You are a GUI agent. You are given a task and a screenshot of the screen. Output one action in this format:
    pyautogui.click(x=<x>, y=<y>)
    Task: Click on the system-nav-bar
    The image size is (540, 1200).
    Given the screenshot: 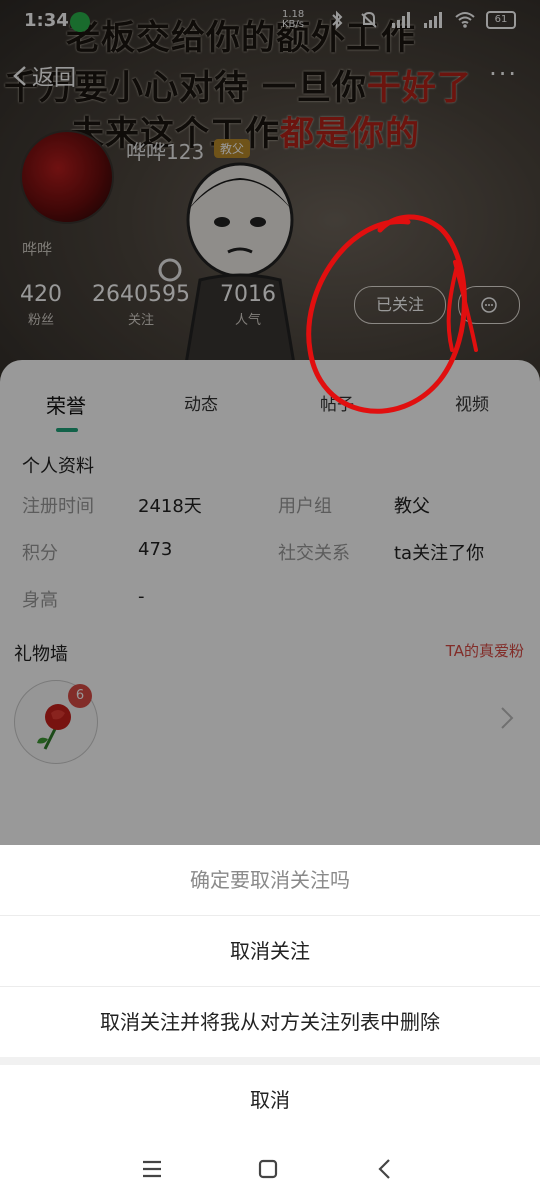 What is the action you would take?
    pyautogui.click(x=270, y=1172)
    